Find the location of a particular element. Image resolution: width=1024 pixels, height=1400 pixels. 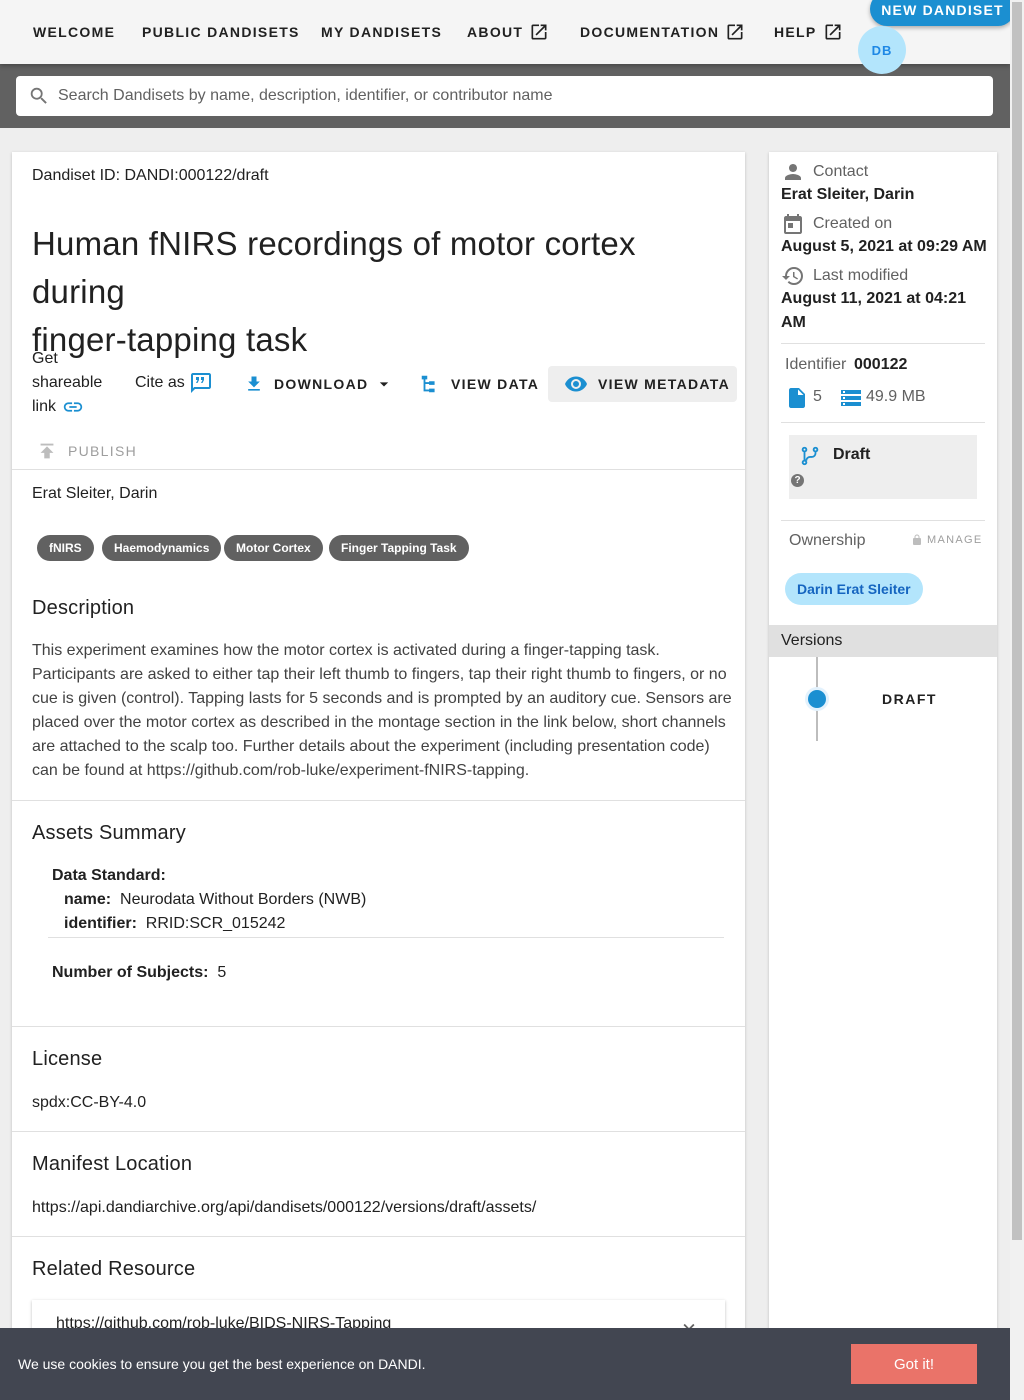

version-status-panel: Draft ? is located at coordinates (883, 467).